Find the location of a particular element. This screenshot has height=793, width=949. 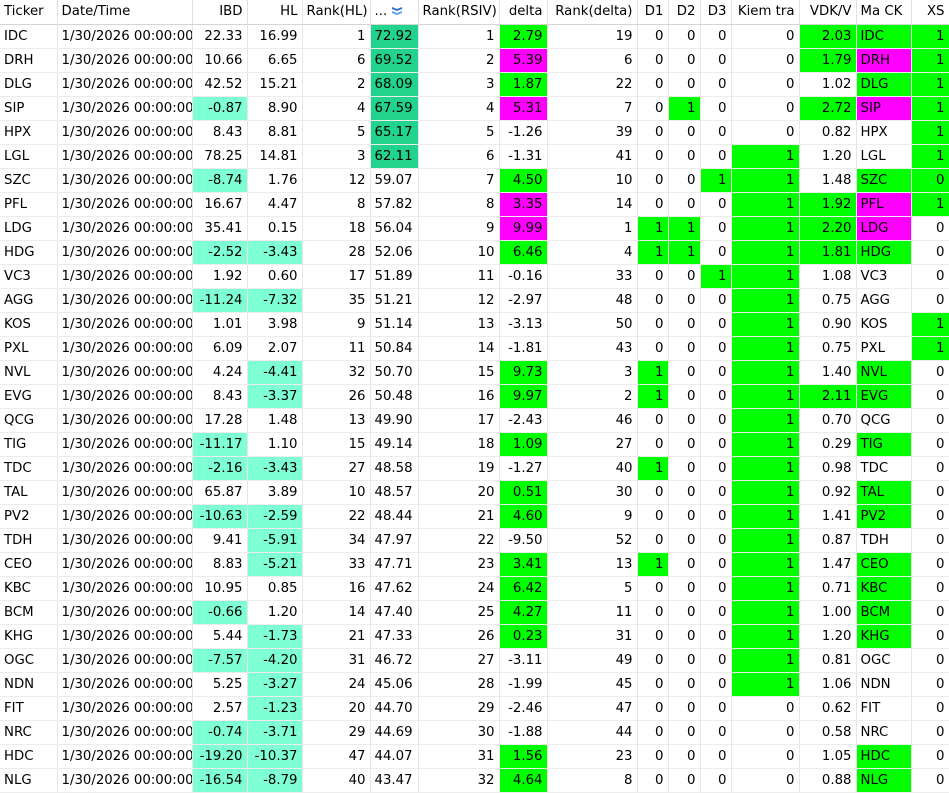

cell-rsiv: 43.47 is located at coordinates (394, 780).